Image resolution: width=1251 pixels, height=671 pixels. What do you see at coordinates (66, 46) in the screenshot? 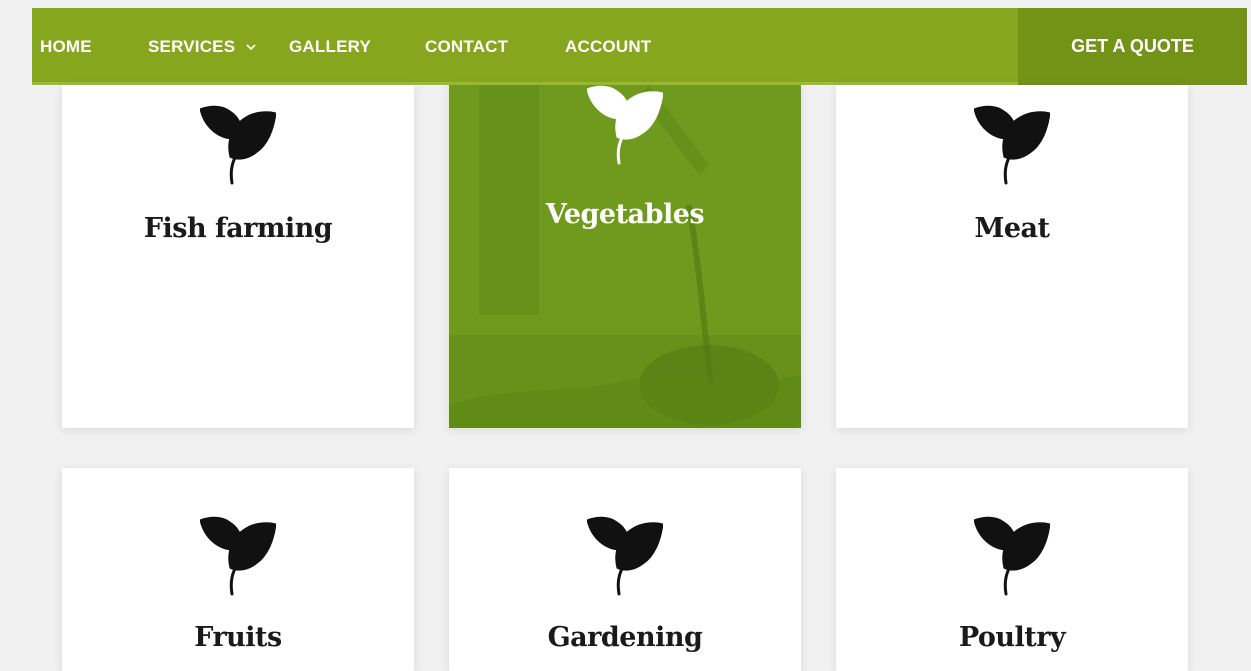
I see `nav-home: HOME` at bounding box center [66, 46].